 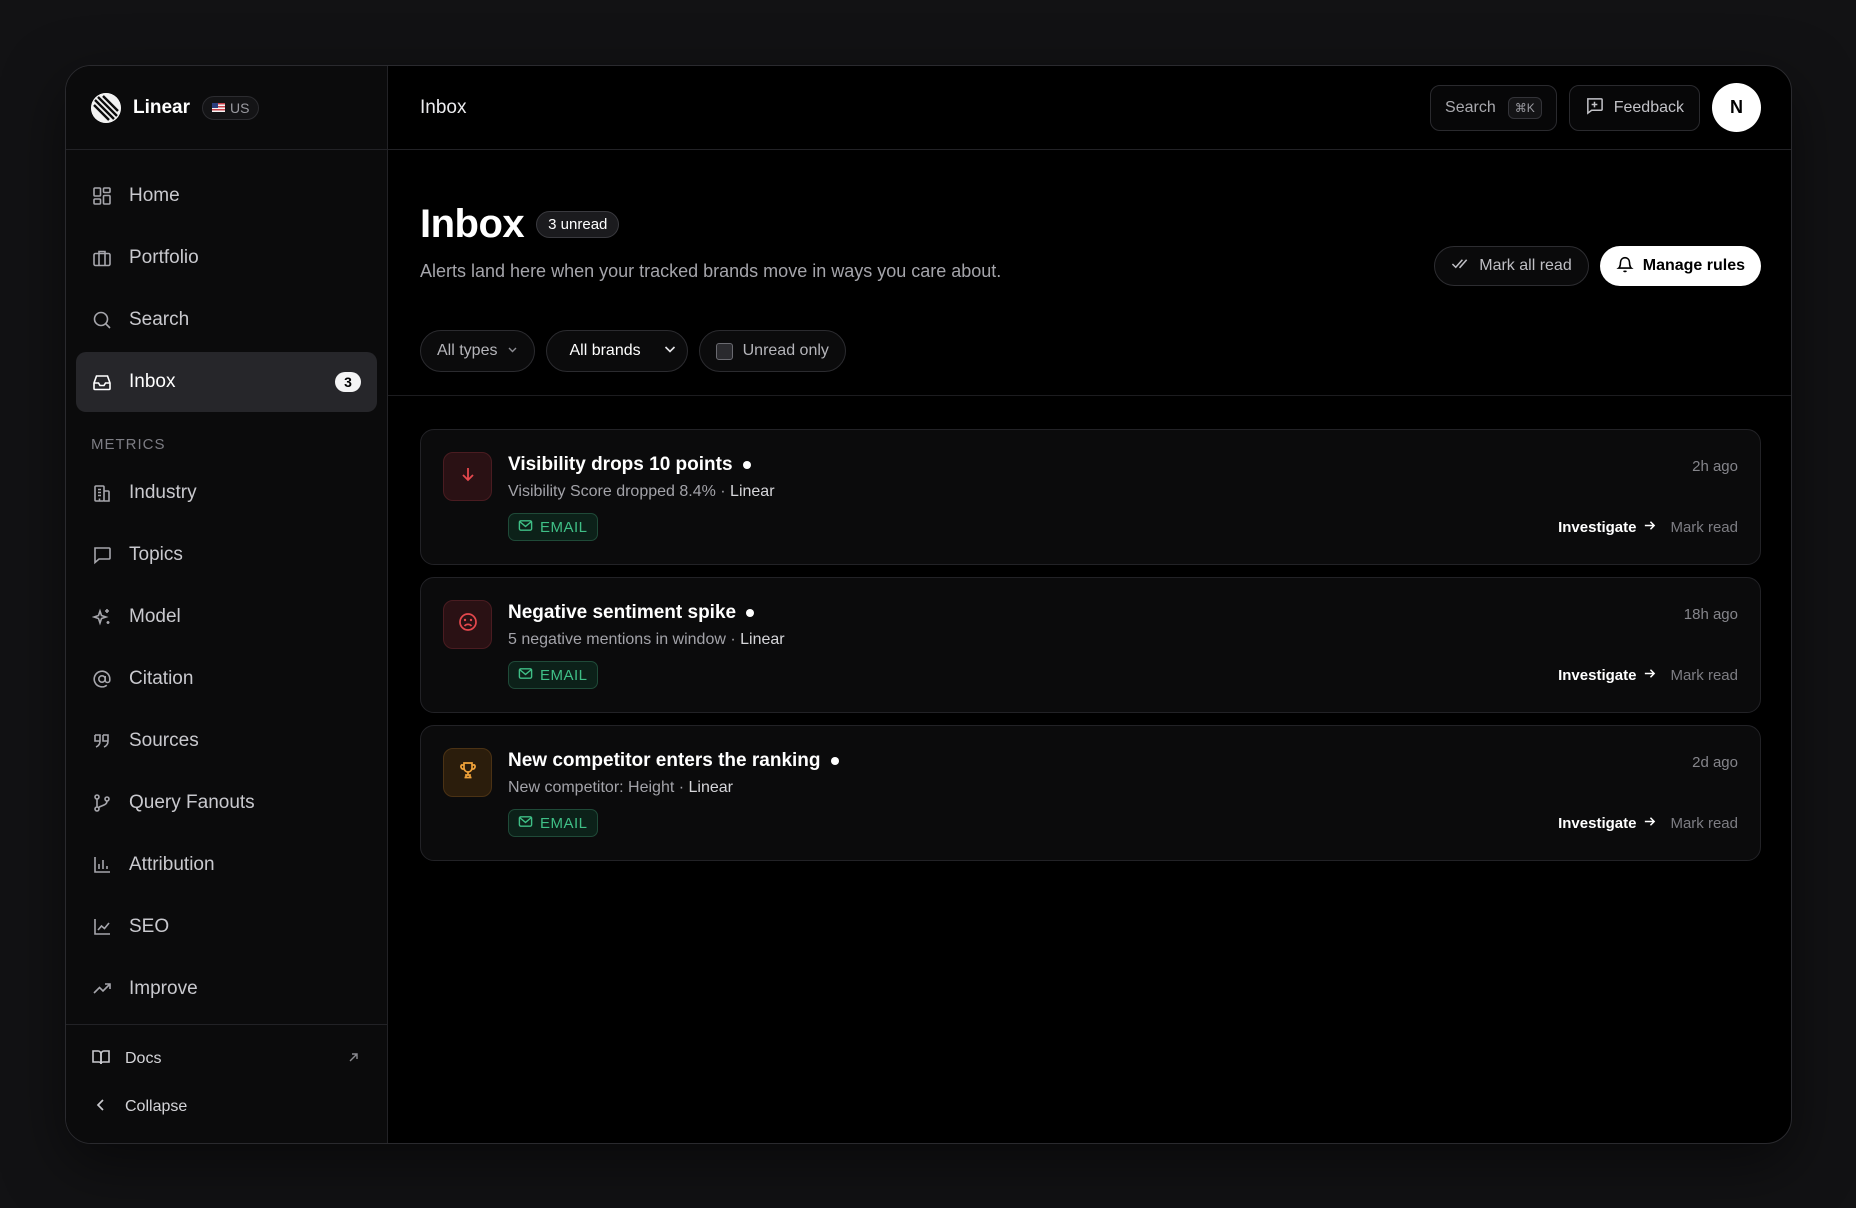 I want to click on search-button-label: Search, so click(x=1470, y=107).